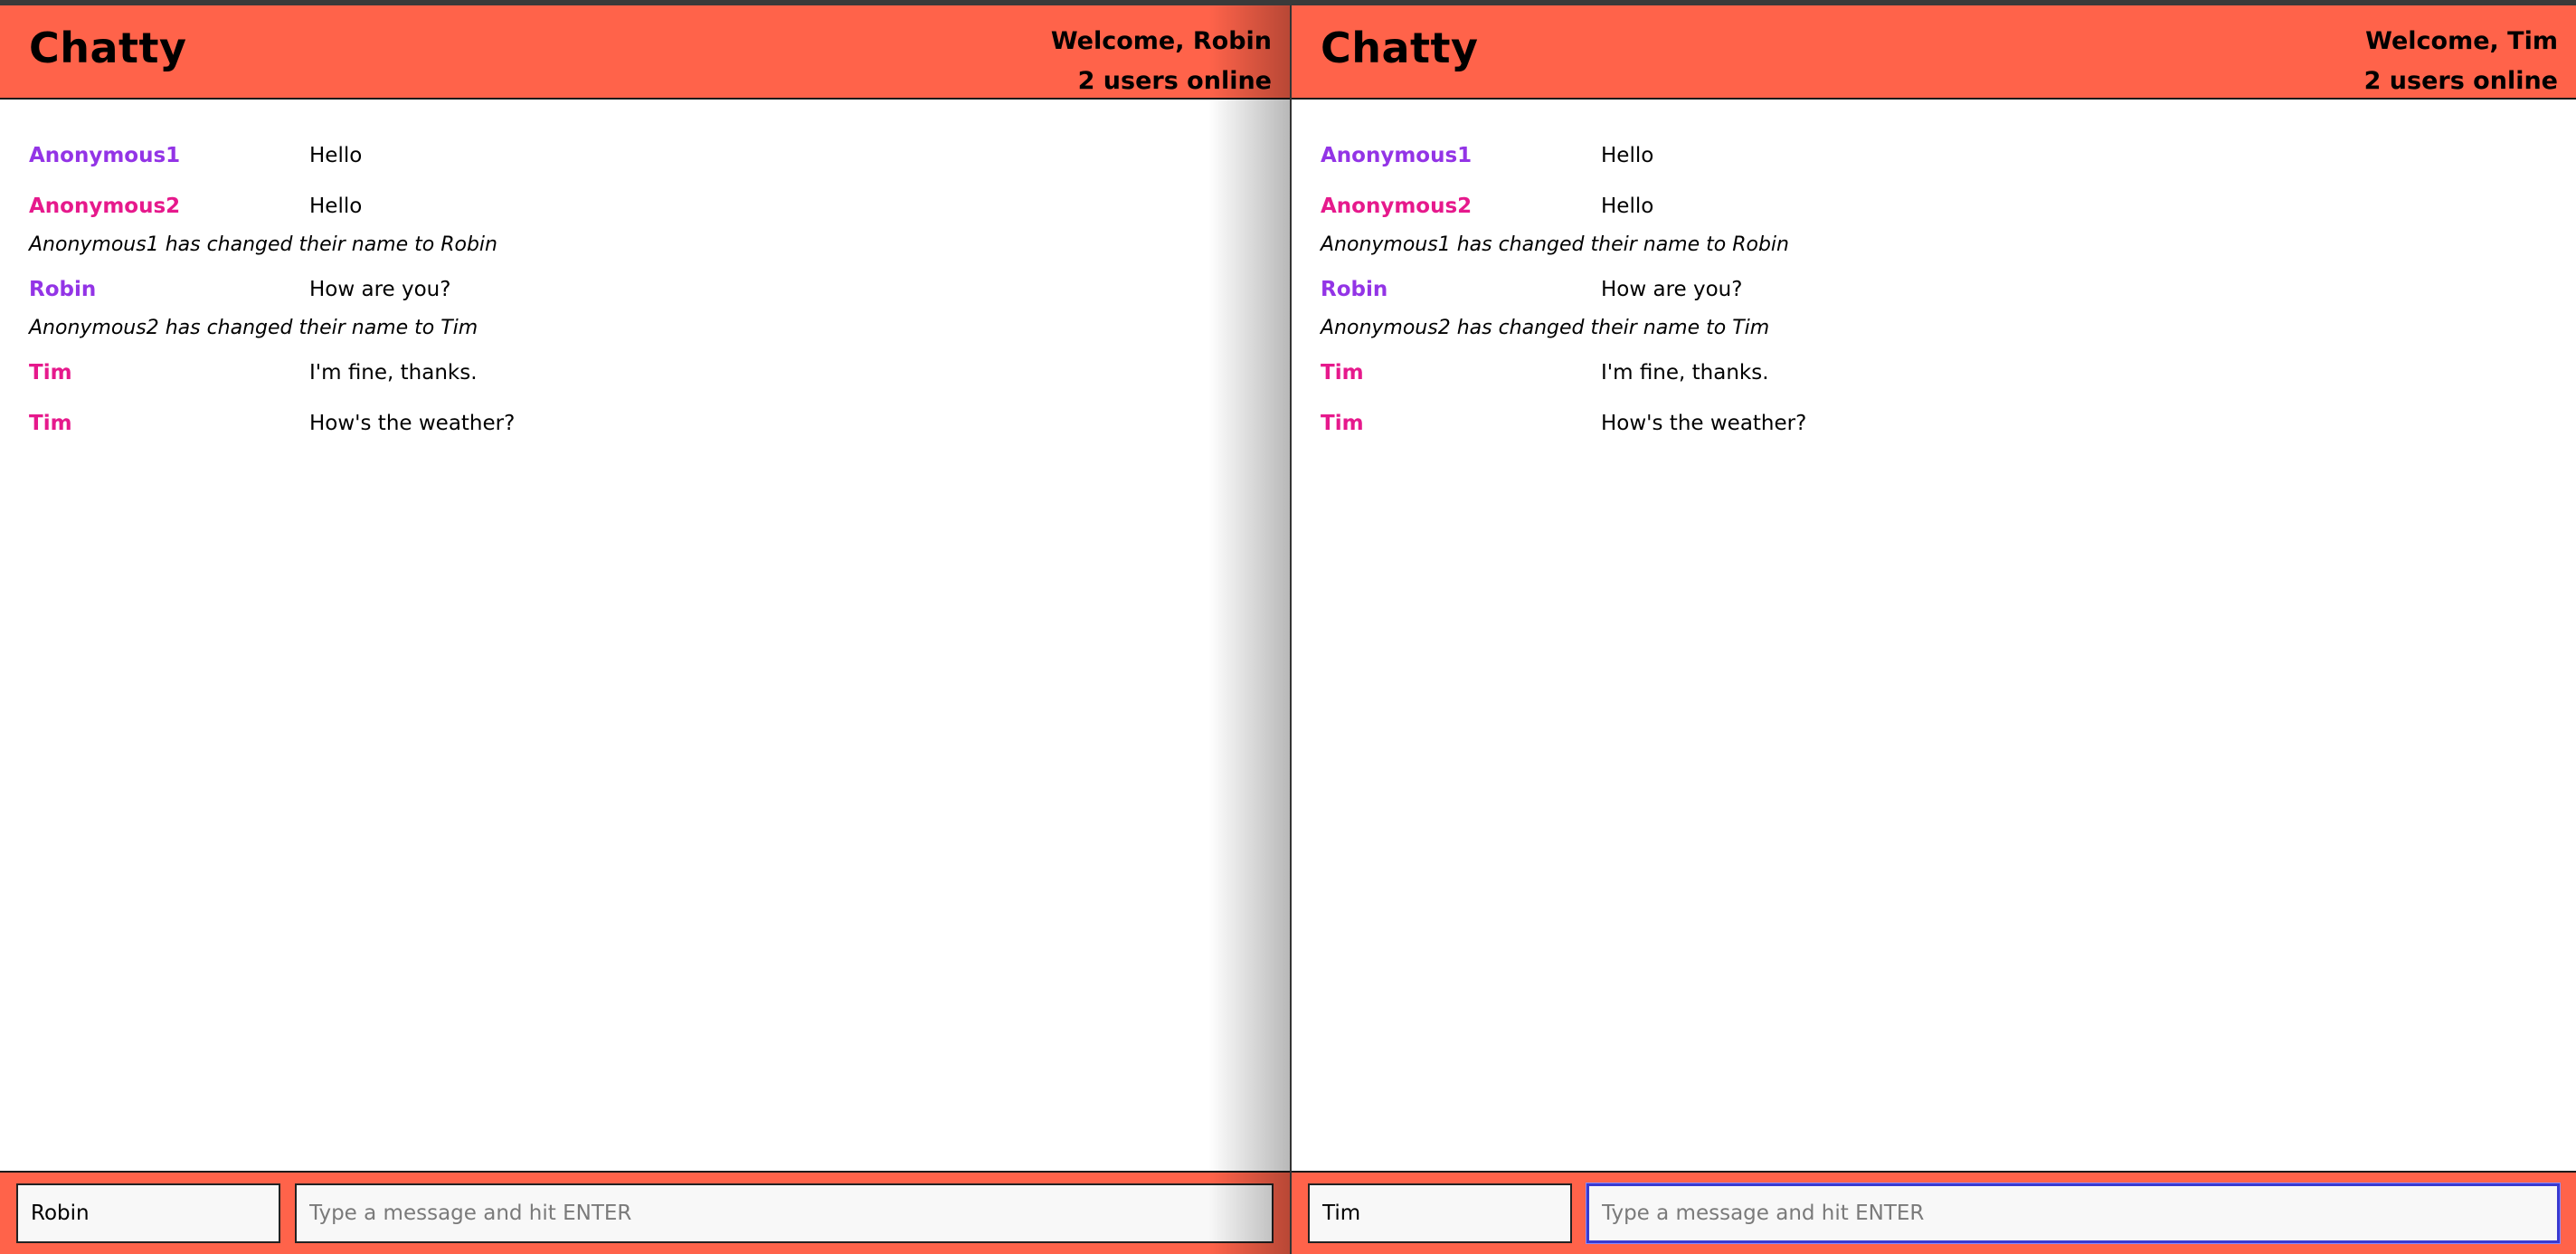 The image size is (2576, 1254). Describe the element at coordinates (1934, 53) in the screenshot. I see `navbar: Chatty Welcome, Tim 2 users online` at that location.